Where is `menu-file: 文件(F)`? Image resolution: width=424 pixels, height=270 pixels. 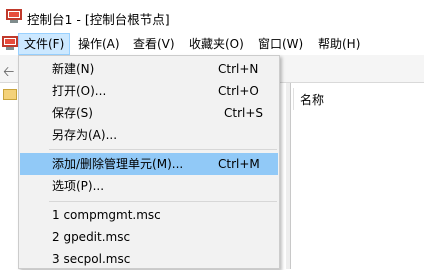
menu-file: 文件(F) is located at coordinates (44, 44).